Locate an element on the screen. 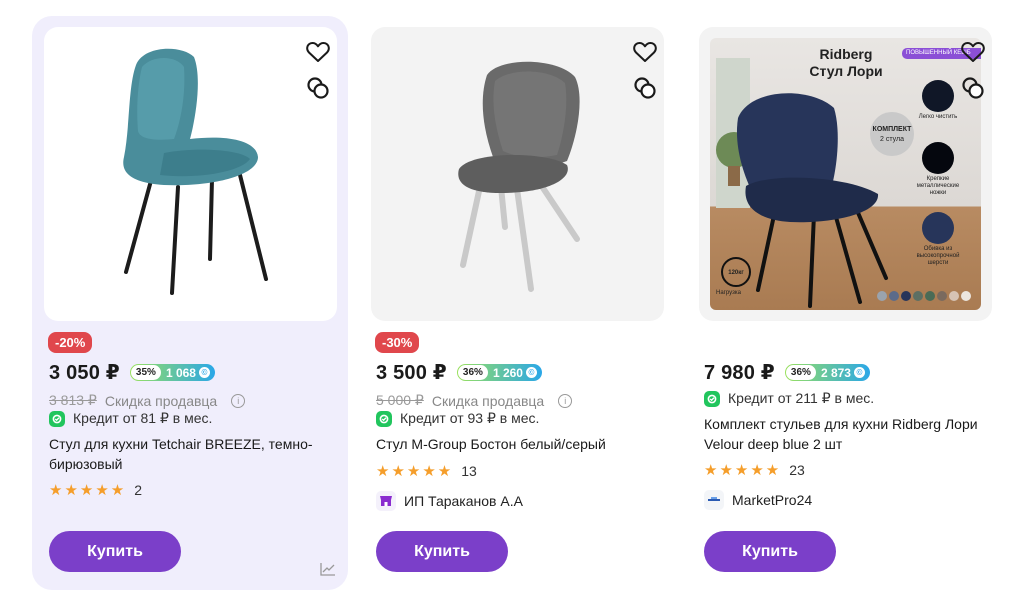 This screenshot has width=1024, height=604. rating: ★★★★★ 23 is located at coordinates (754, 470).